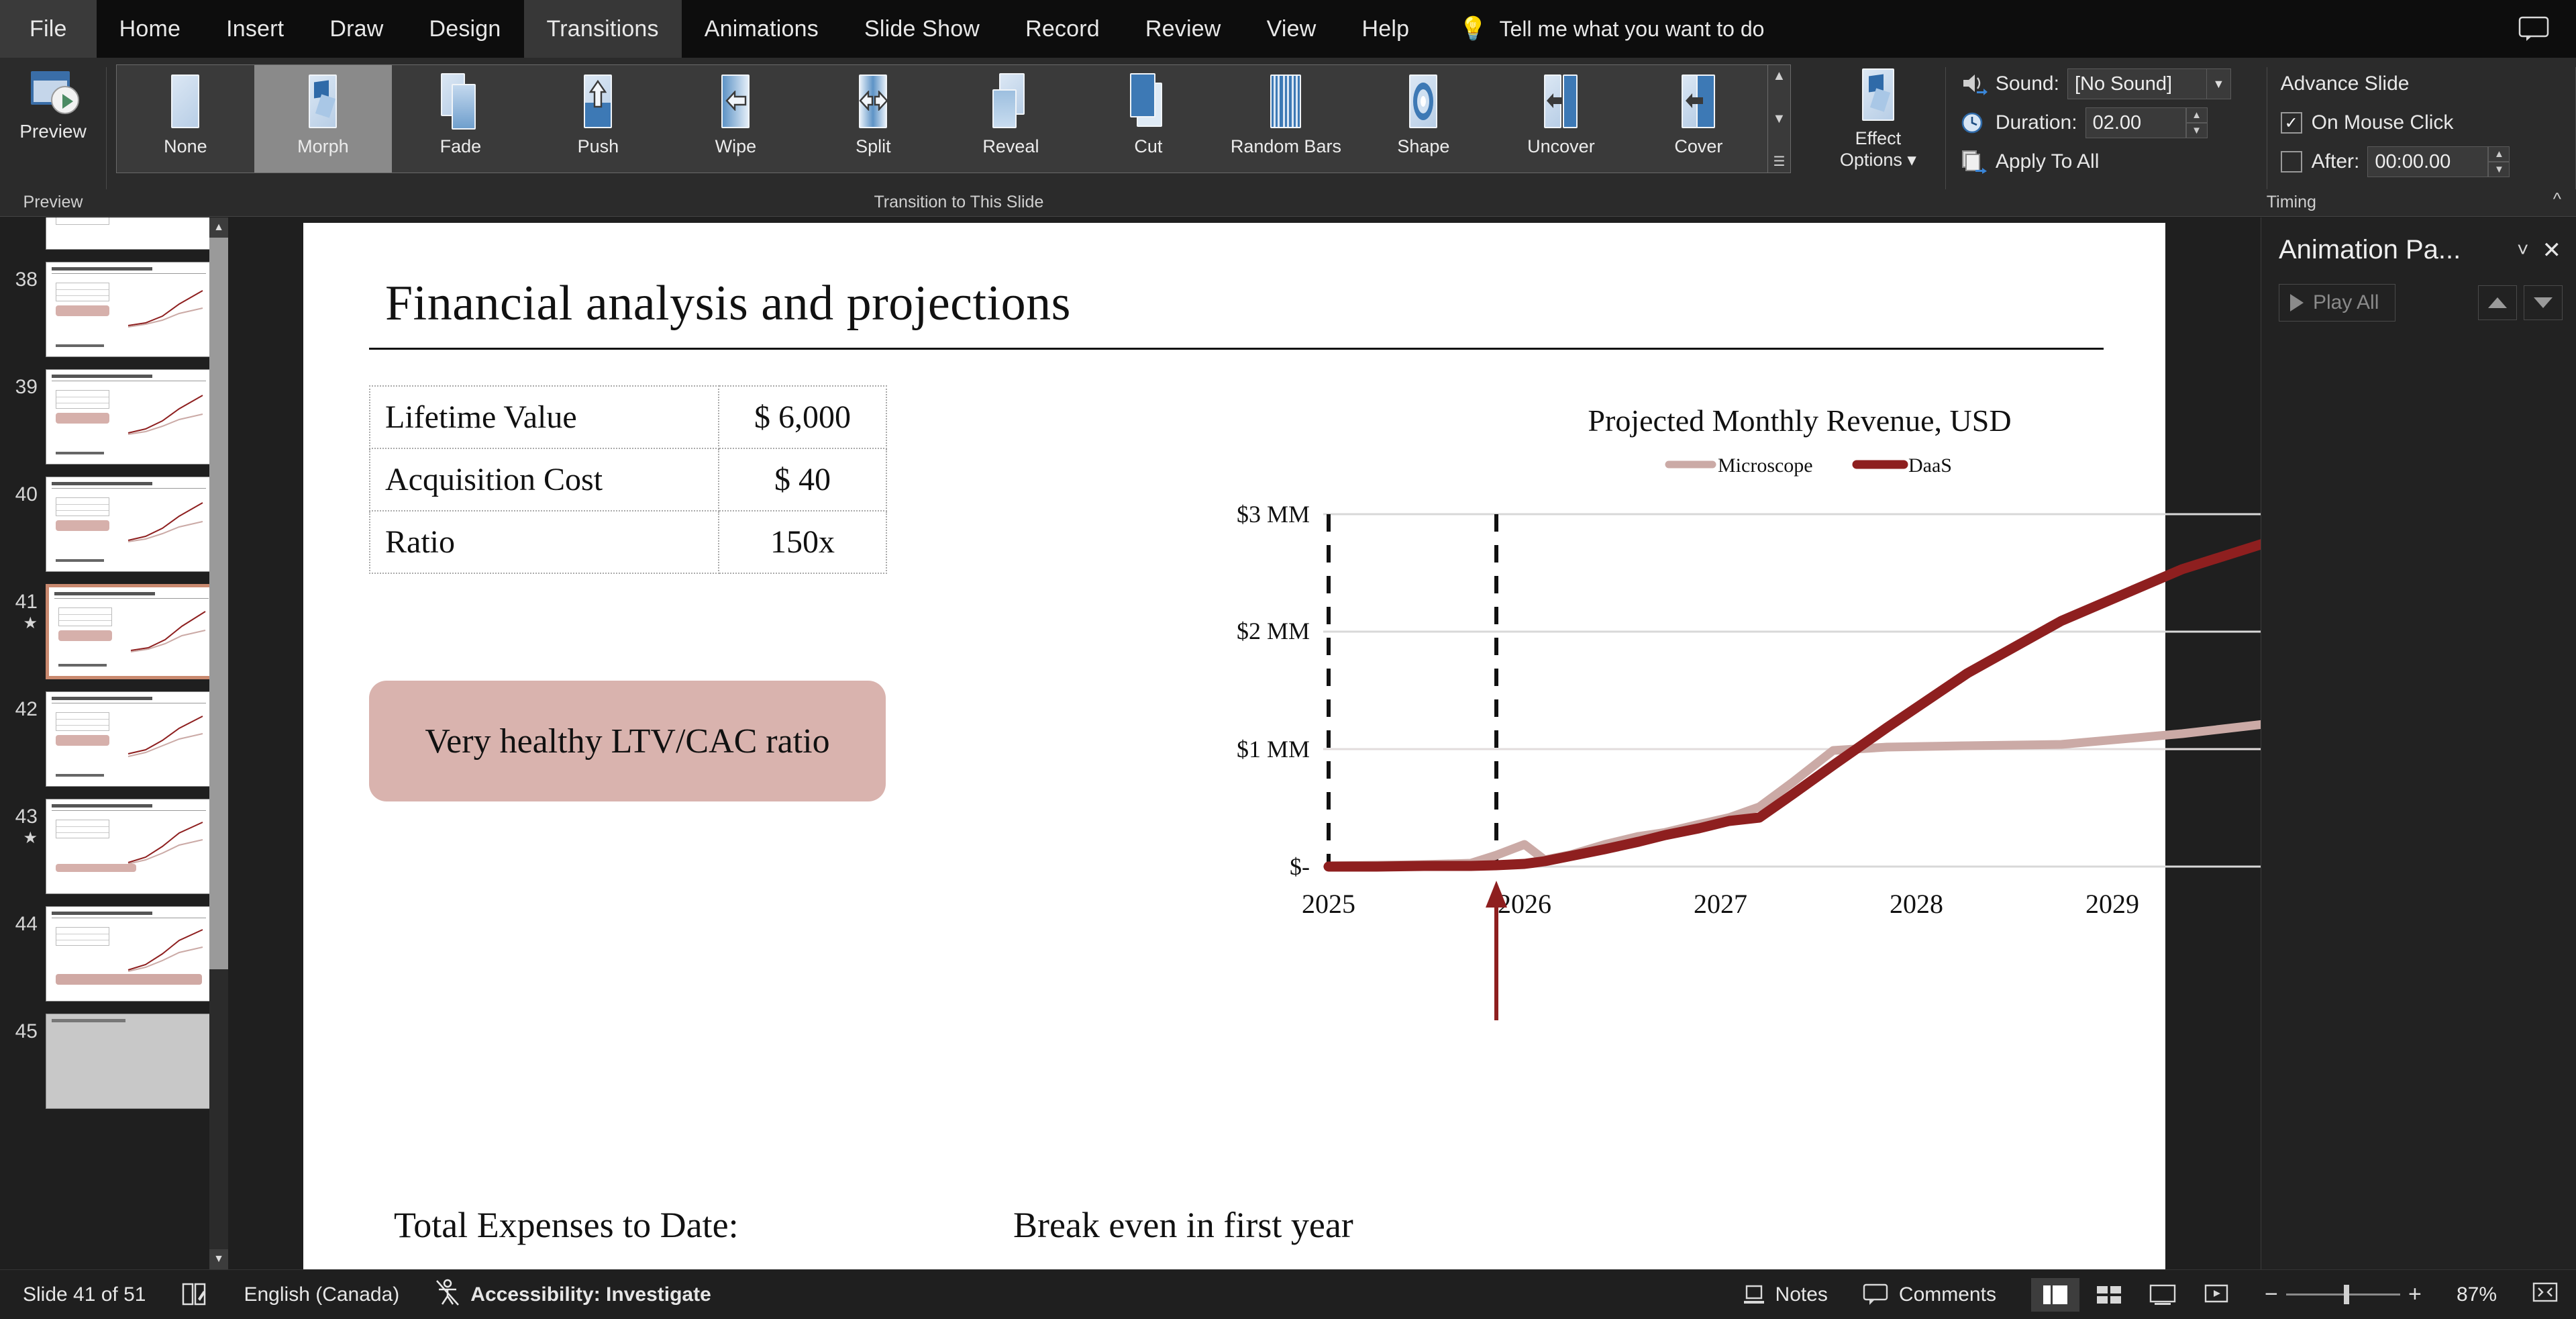 The image size is (2576, 1319). What do you see at coordinates (464, 29) in the screenshot?
I see `tab-design: Design` at bounding box center [464, 29].